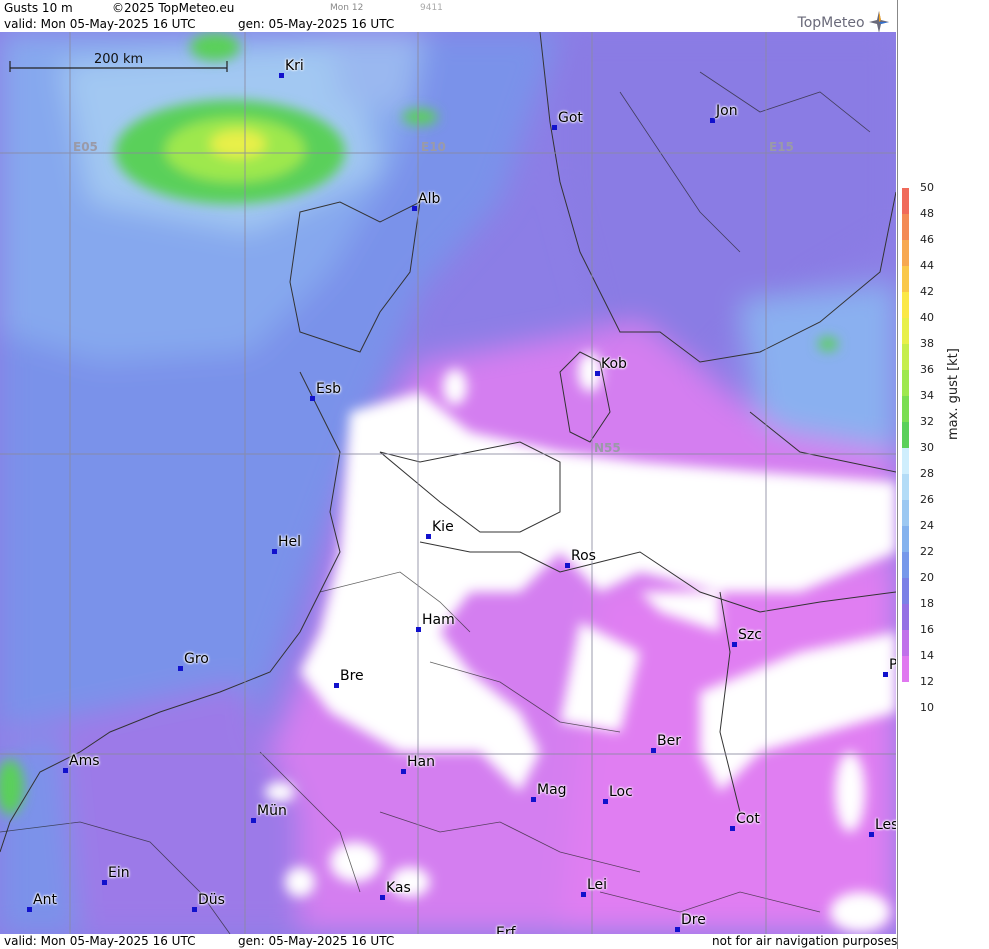 The image size is (989, 949). I want to click on generated-time: gen: 05-May-2025 16 UTC, so click(316, 24).